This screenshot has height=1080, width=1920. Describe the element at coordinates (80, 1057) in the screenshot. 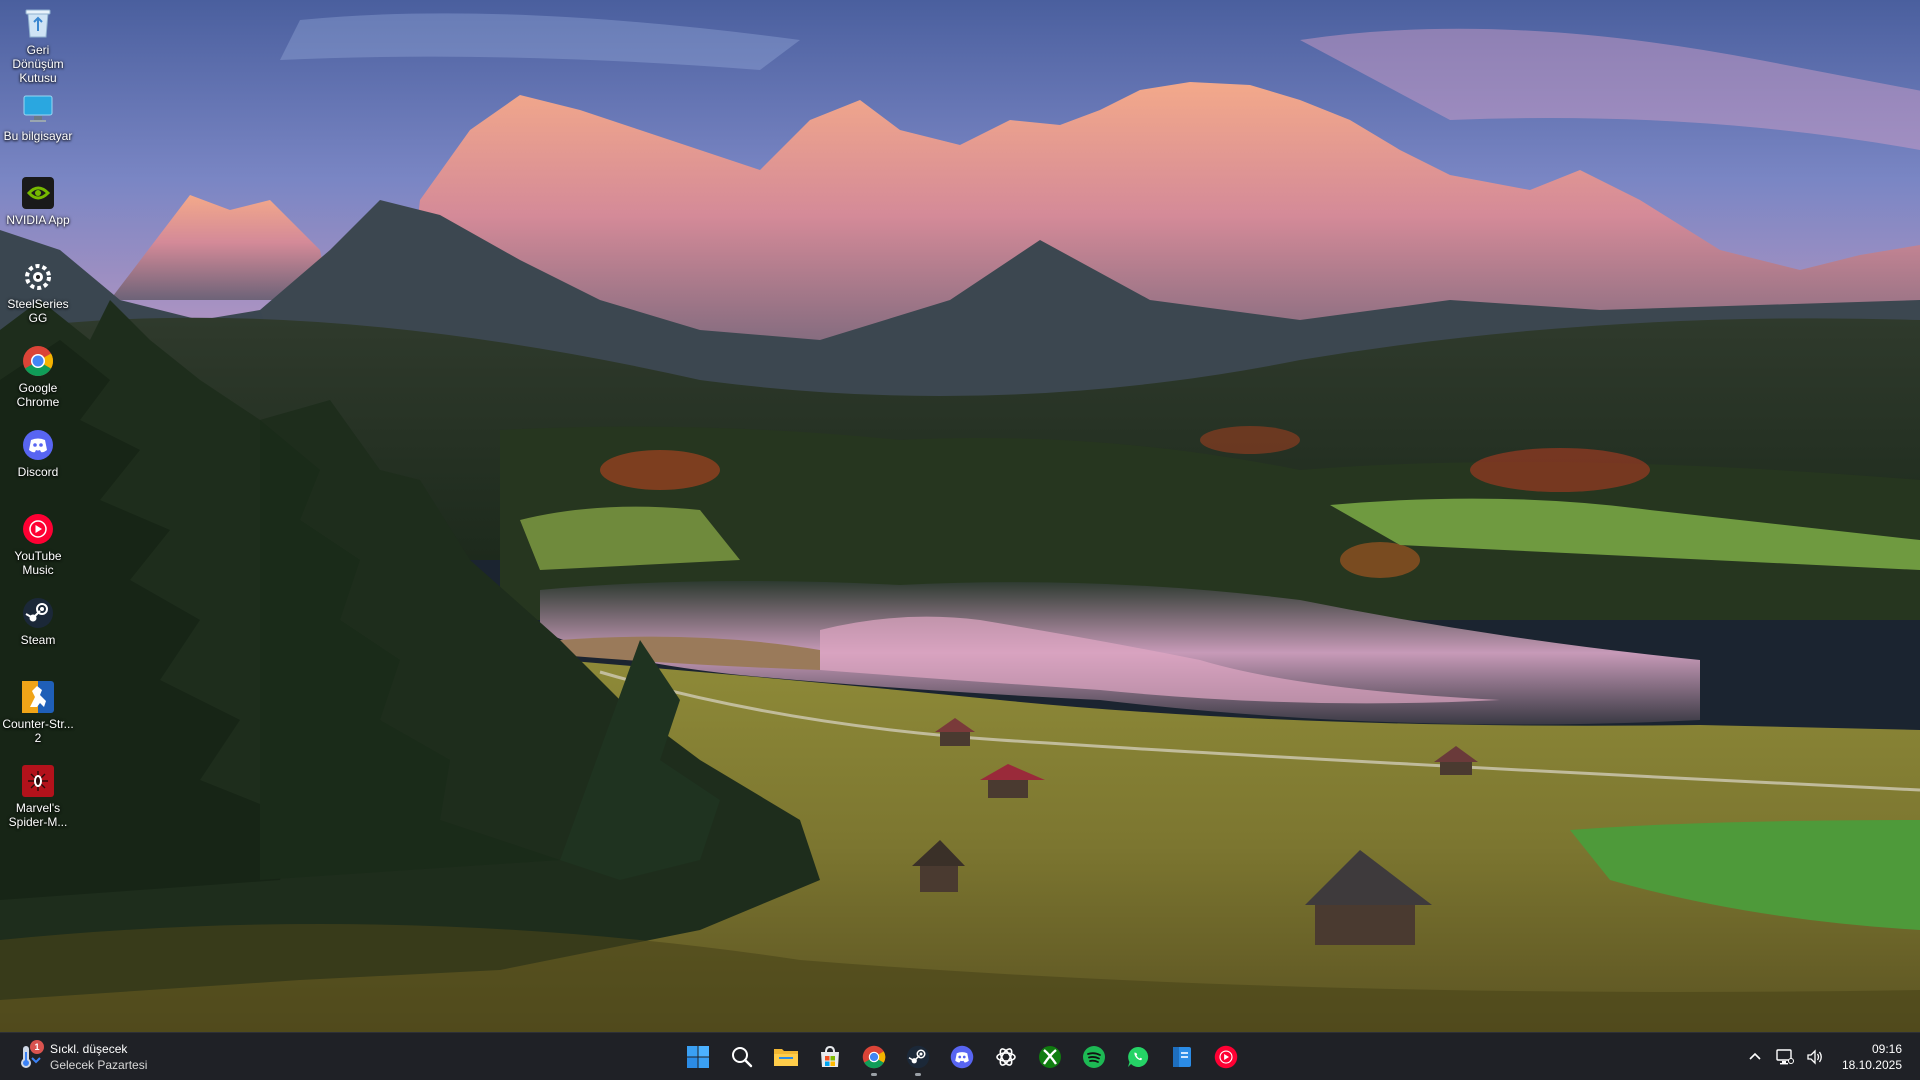

I see `weather-widget: 1 Sıckl. düşecek Gelecek Pazartesi` at that location.